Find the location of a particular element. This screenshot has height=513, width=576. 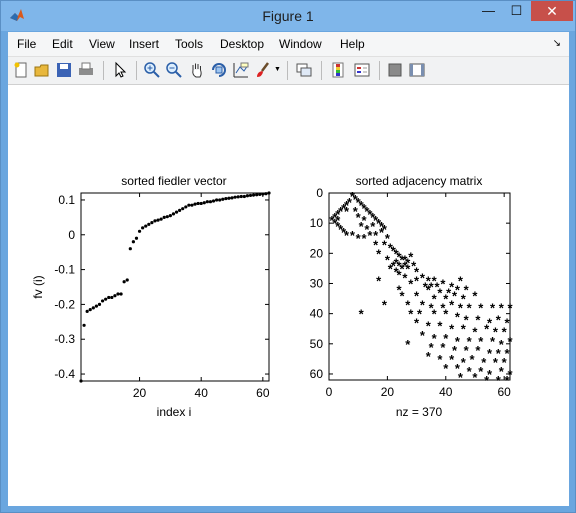

plot2-point: * is located at coordinates (510, 308).